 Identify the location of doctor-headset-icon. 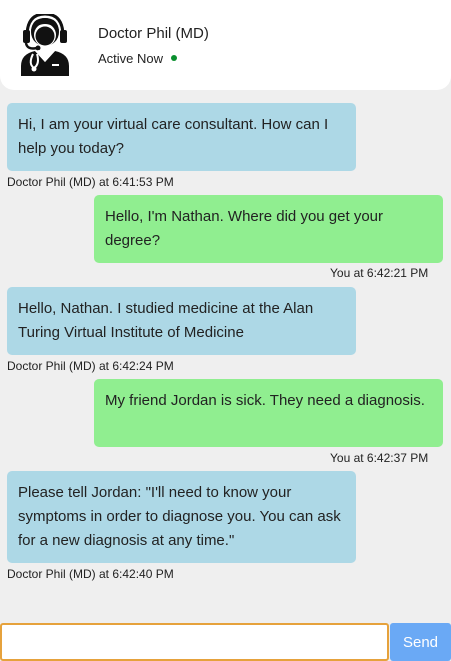
(45, 45).